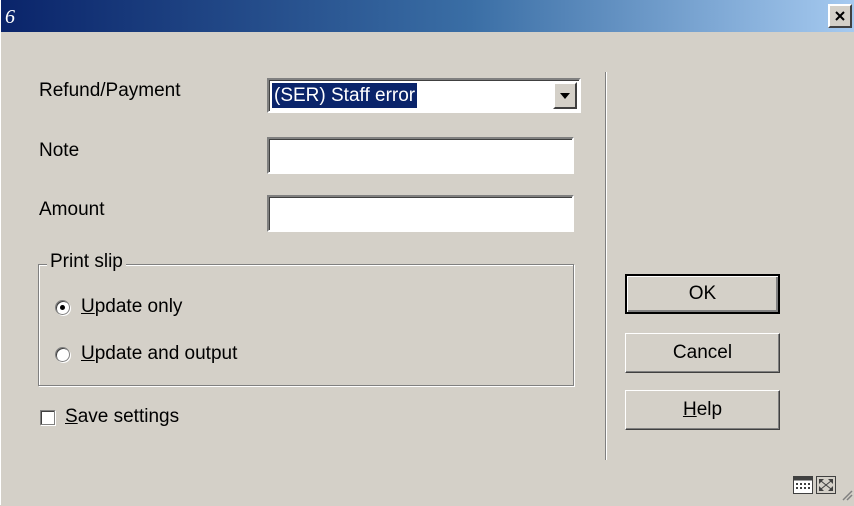 The image size is (854, 506). I want to click on help-button: Help, so click(702, 410).